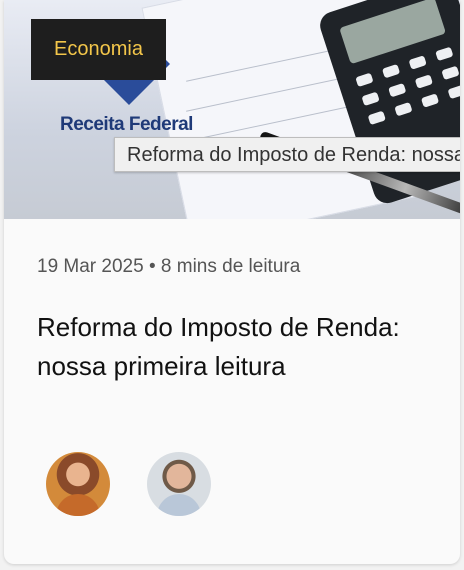 The height and width of the screenshot is (570, 464). I want to click on author-avatar-man, so click(179, 484).